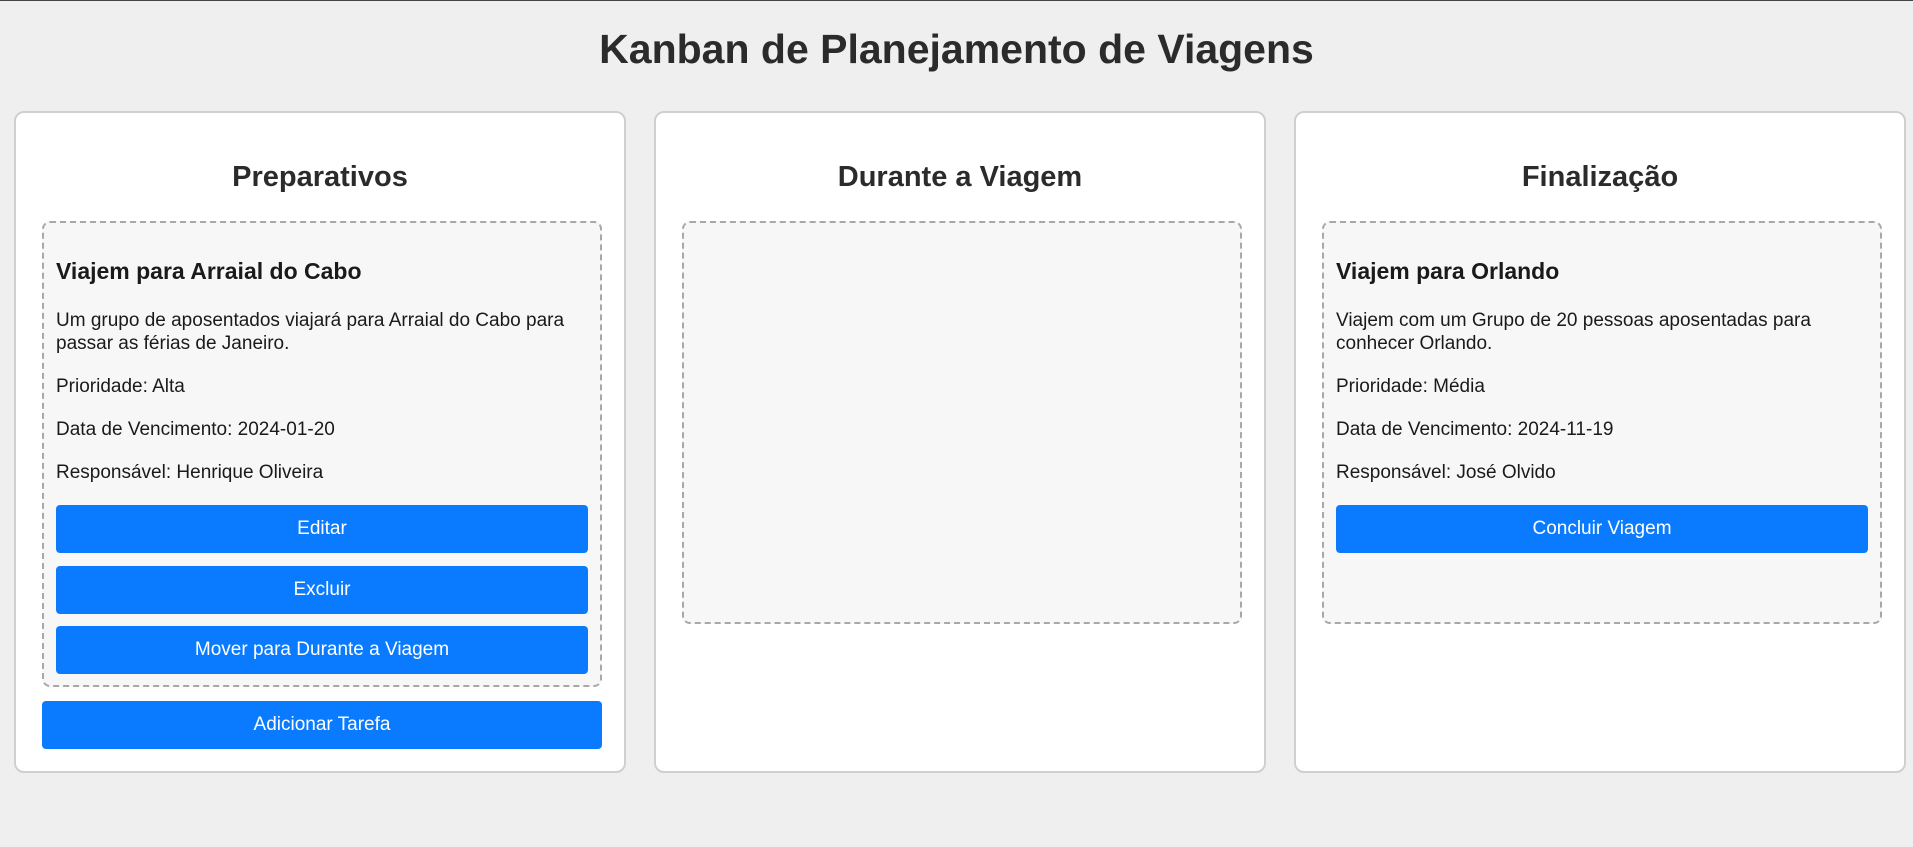  What do you see at coordinates (190, 472) in the screenshot?
I see `card-owner: Responsável: Henrique Oliveira` at bounding box center [190, 472].